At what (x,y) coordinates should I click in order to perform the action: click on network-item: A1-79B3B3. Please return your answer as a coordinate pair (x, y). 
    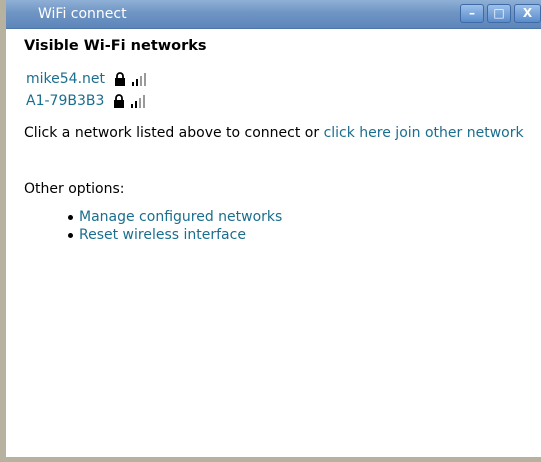
    Looking at the image, I should click on (86, 101).